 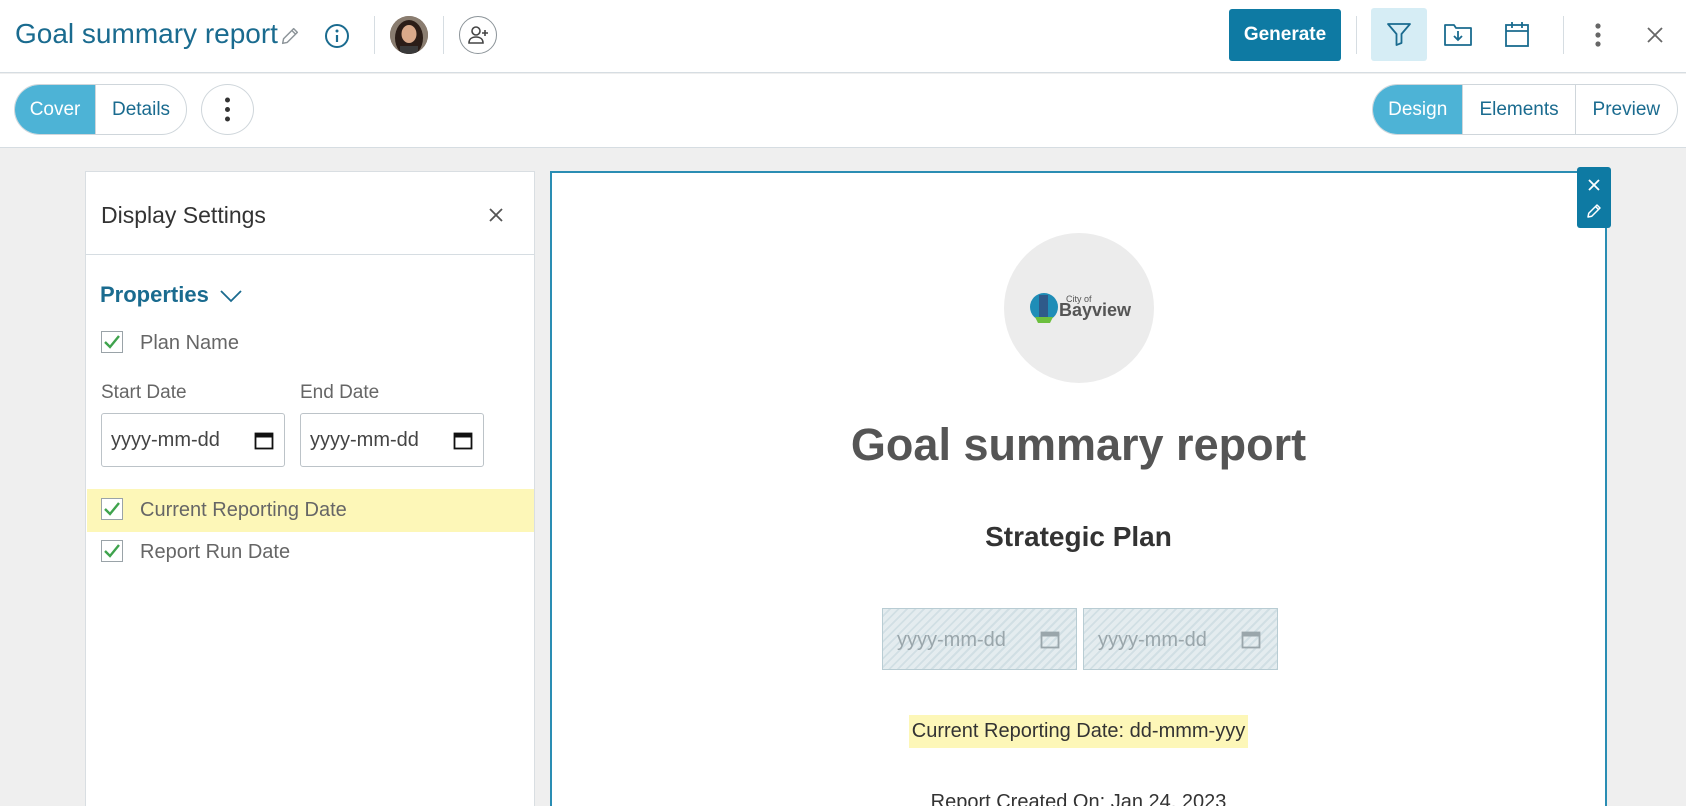 I want to click on cover-end-date: yyyy-mm-dd, so click(x=1180, y=639).